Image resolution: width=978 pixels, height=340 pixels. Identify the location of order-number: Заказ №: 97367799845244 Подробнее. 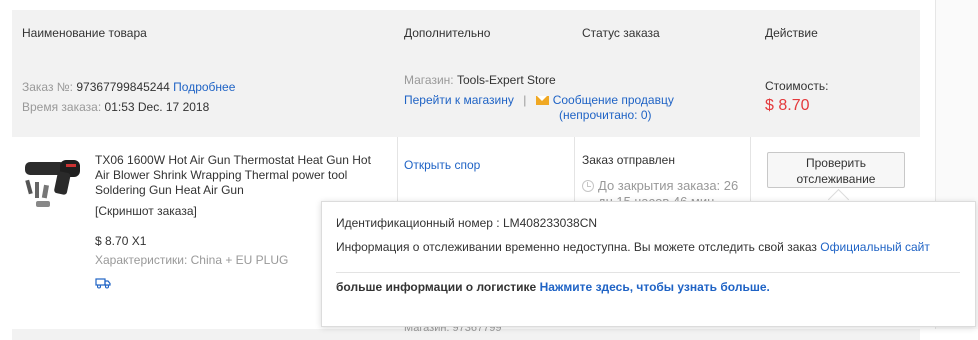
(128, 87).